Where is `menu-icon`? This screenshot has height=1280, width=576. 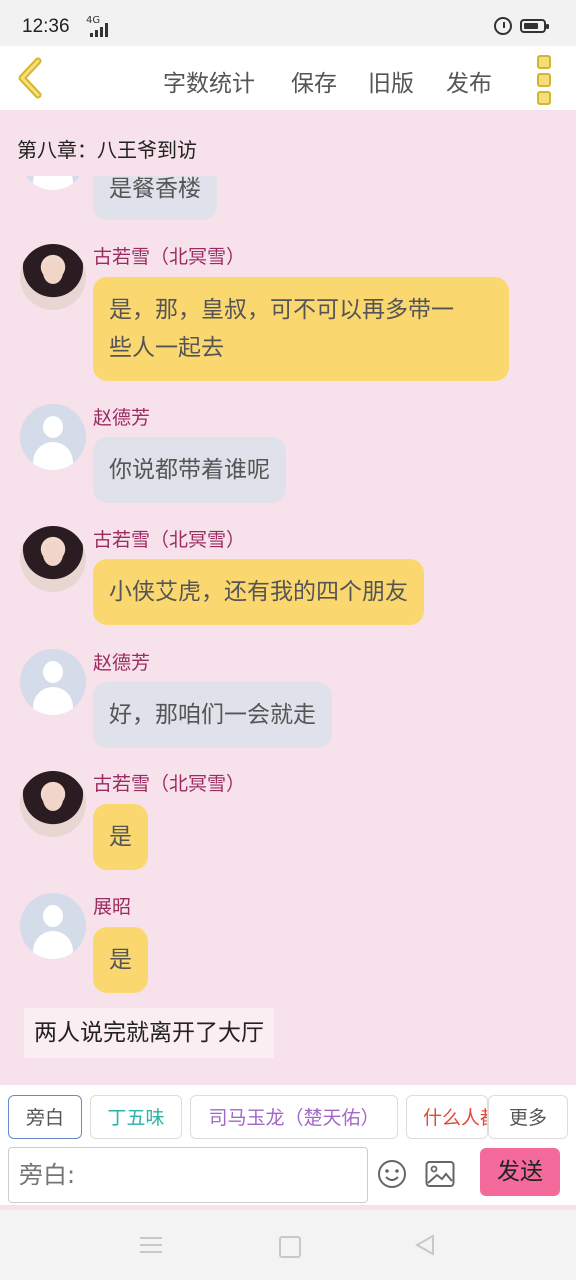 menu-icon is located at coordinates (151, 1245).